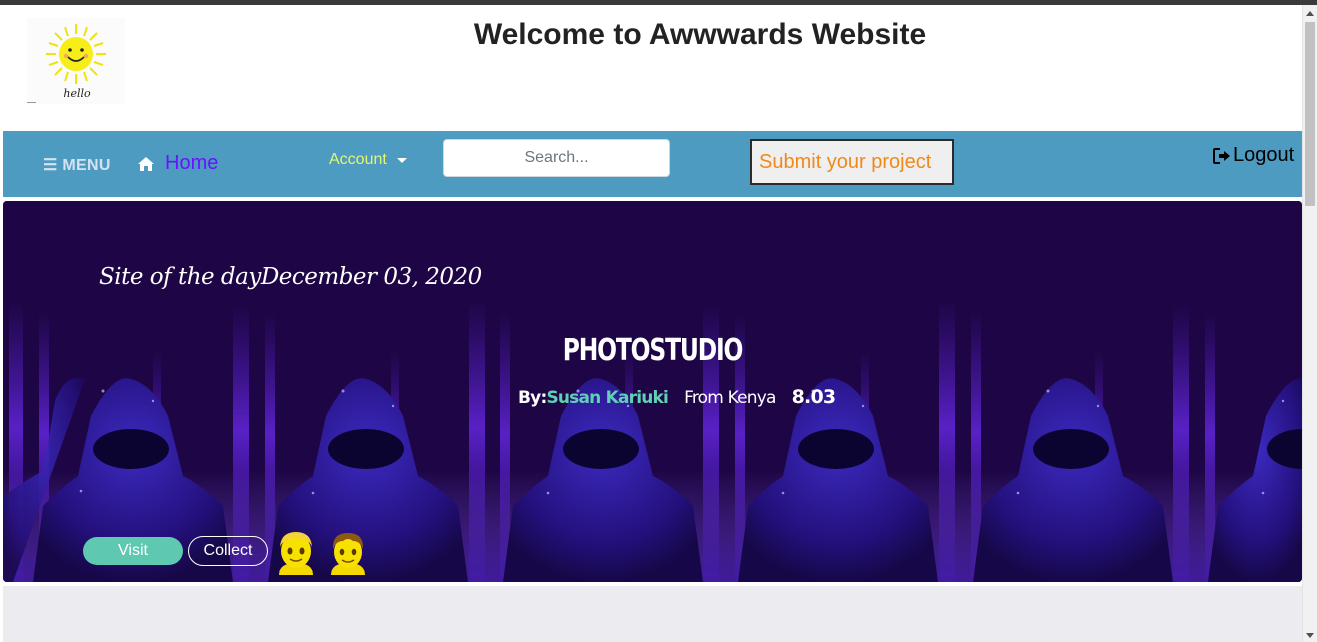 This screenshot has height=642, width=1317. What do you see at coordinates (652, 614) in the screenshot?
I see `content-area` at bounding box center [652, 614].